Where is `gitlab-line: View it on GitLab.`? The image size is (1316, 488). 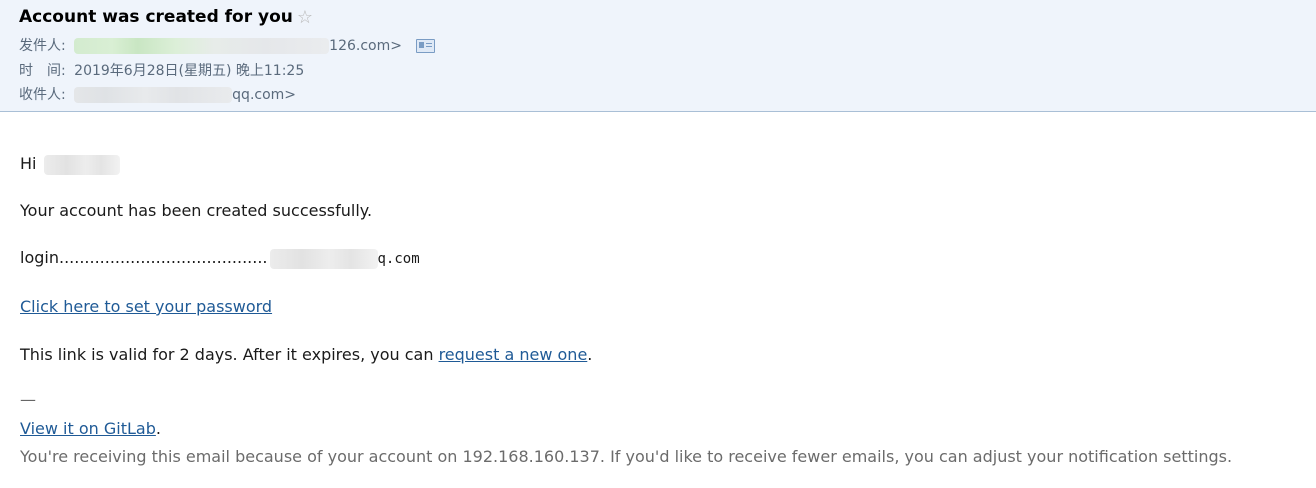
gitlab-line: View it on GitLab. is located at coordinates (90, 429).